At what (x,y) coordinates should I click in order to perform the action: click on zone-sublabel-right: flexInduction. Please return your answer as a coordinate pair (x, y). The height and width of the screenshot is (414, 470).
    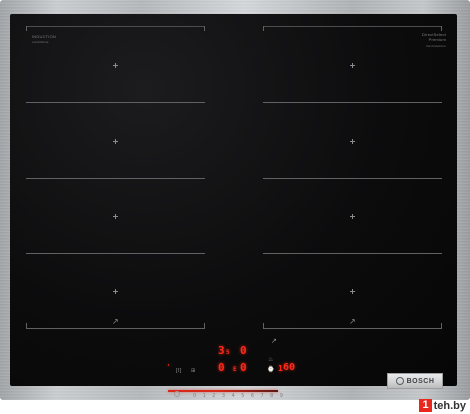
    Looking at the image, I should click on (436, 46).